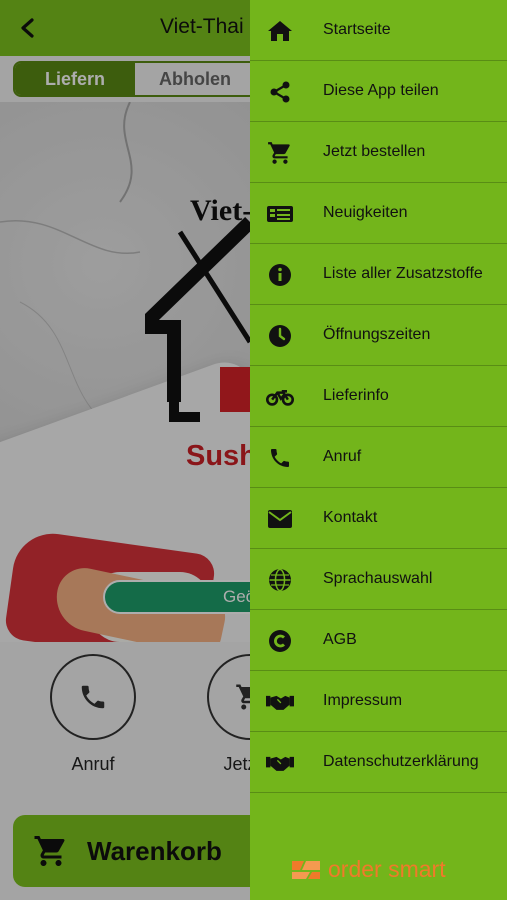 The image size is (507, 900). I want to click on menu-item-kontakt: Kontakt, so click(378, 518).